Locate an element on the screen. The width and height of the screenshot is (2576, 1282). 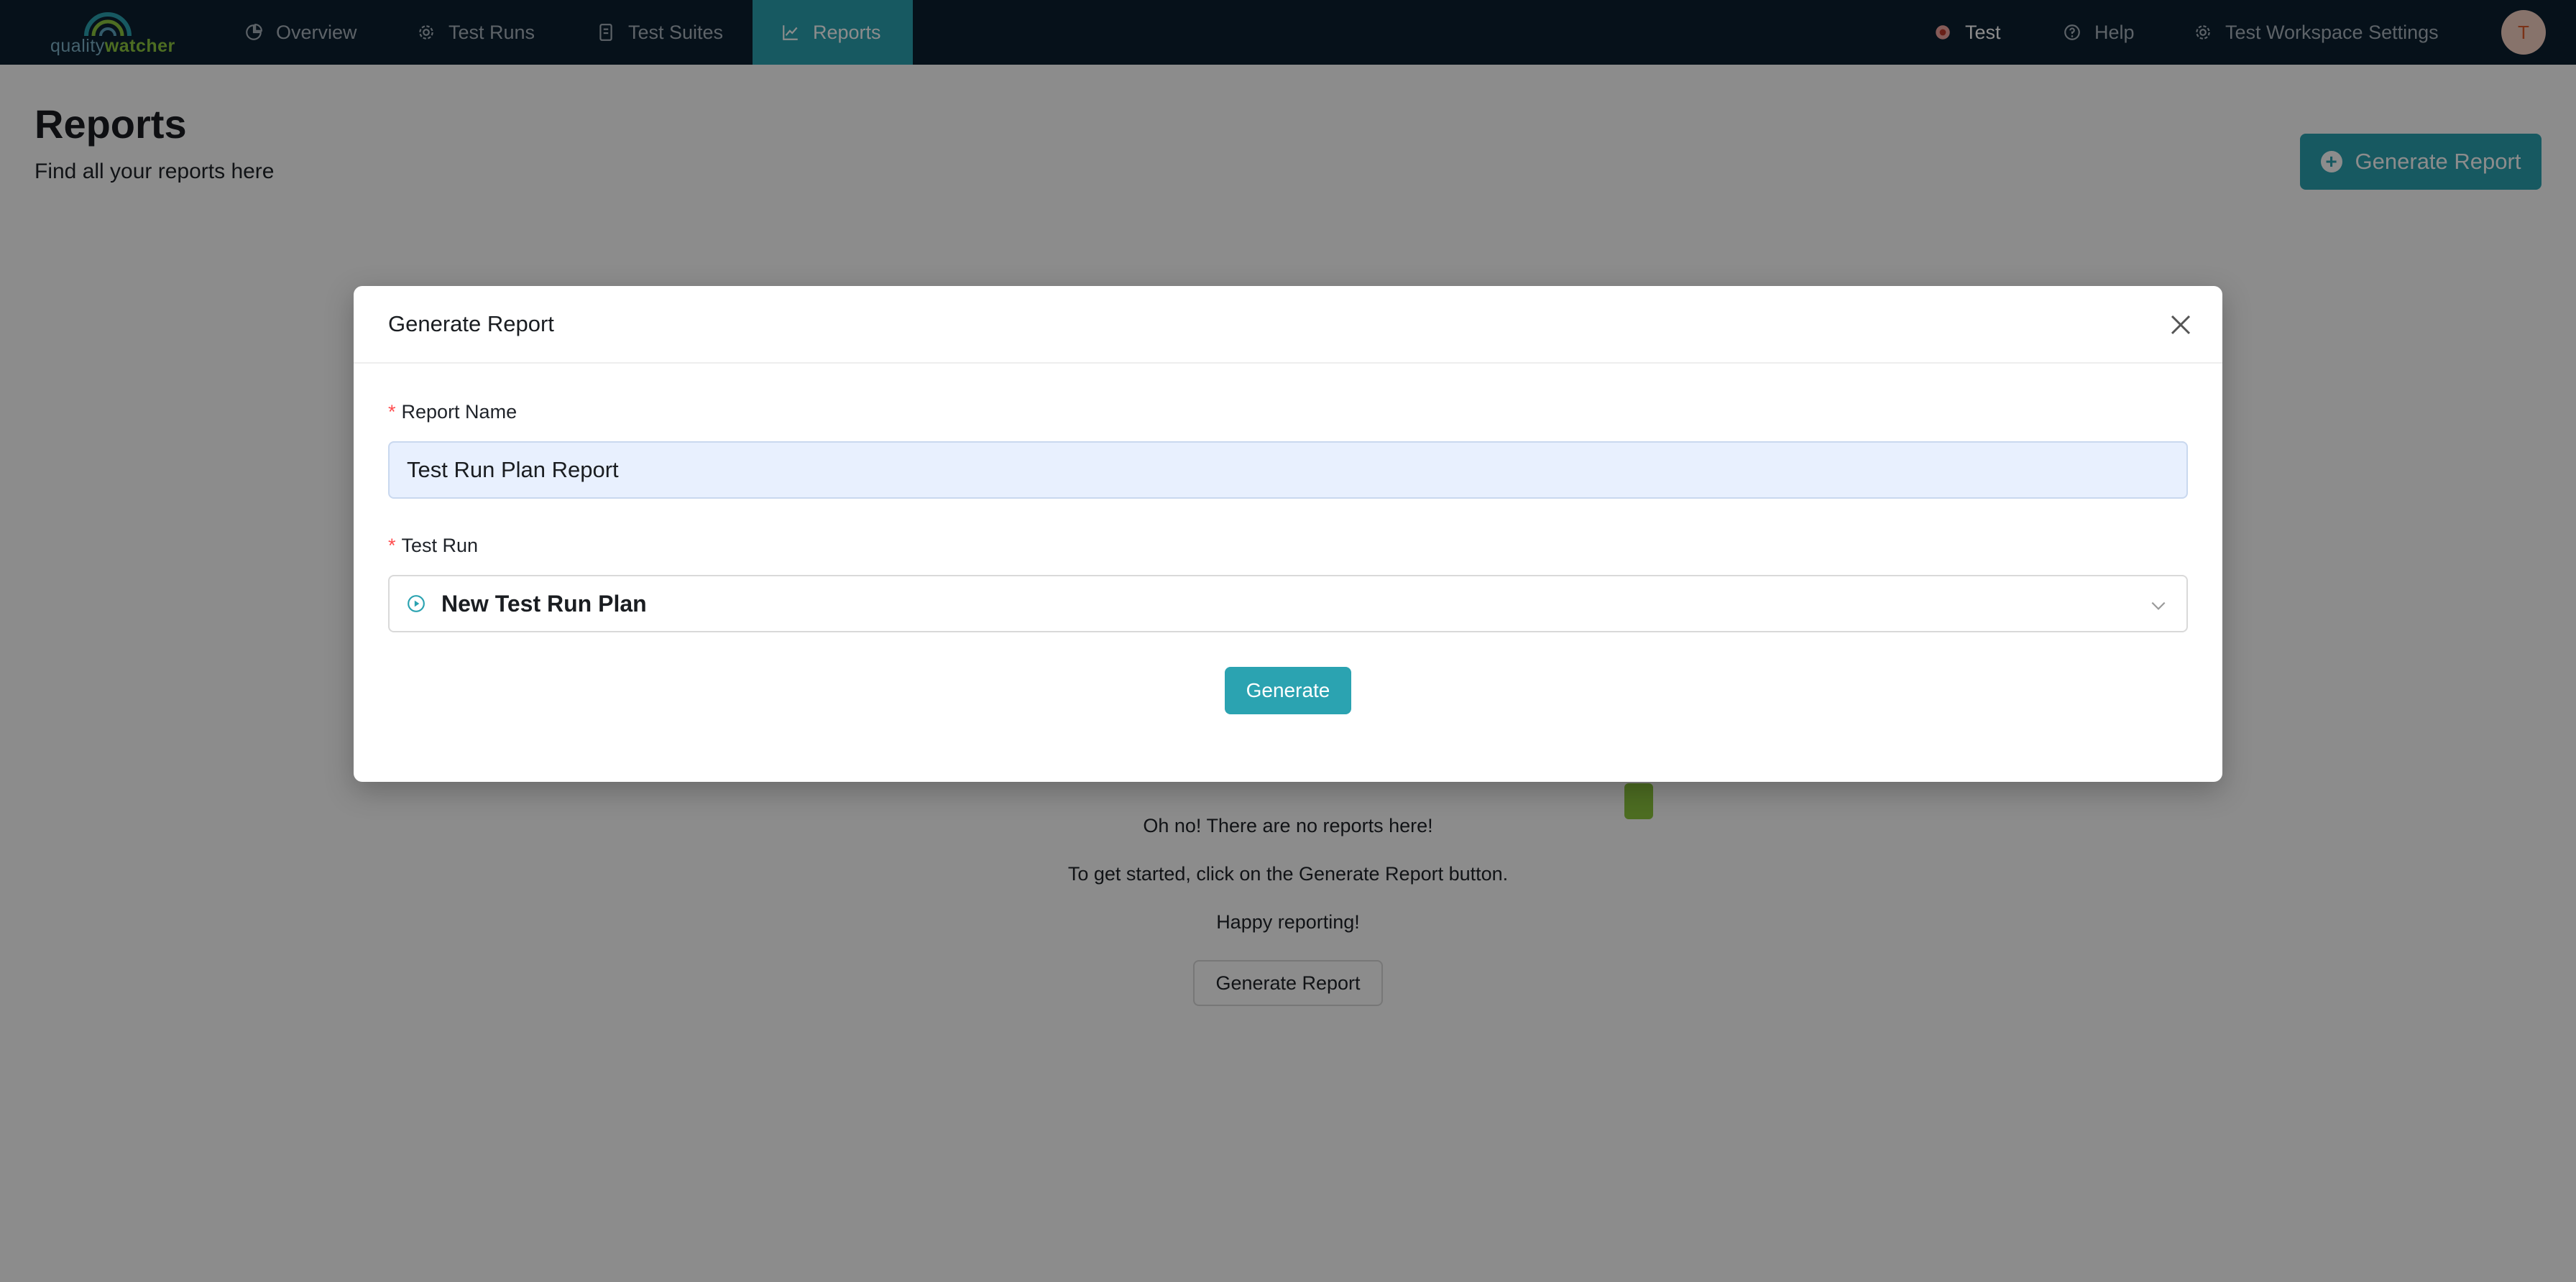
modal-header: Generate Report is located at coordinates (1288, 325).